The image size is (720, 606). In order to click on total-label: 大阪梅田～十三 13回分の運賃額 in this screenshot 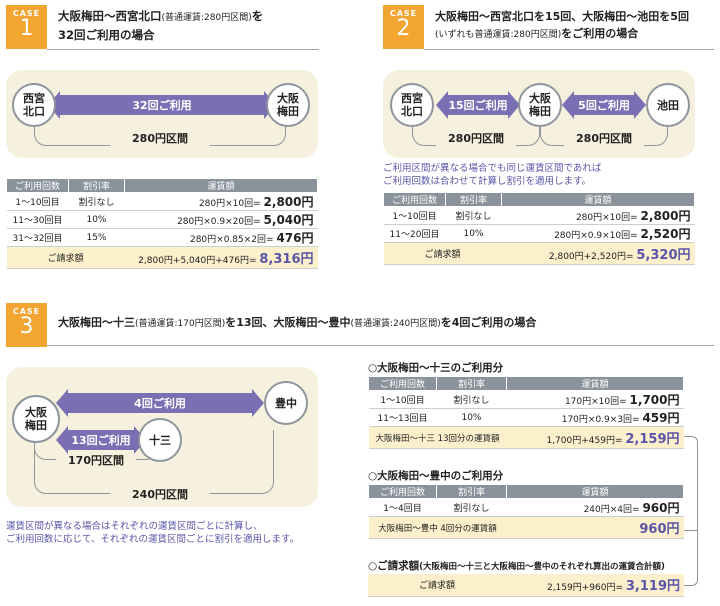, I will do `click(437, 437)`.